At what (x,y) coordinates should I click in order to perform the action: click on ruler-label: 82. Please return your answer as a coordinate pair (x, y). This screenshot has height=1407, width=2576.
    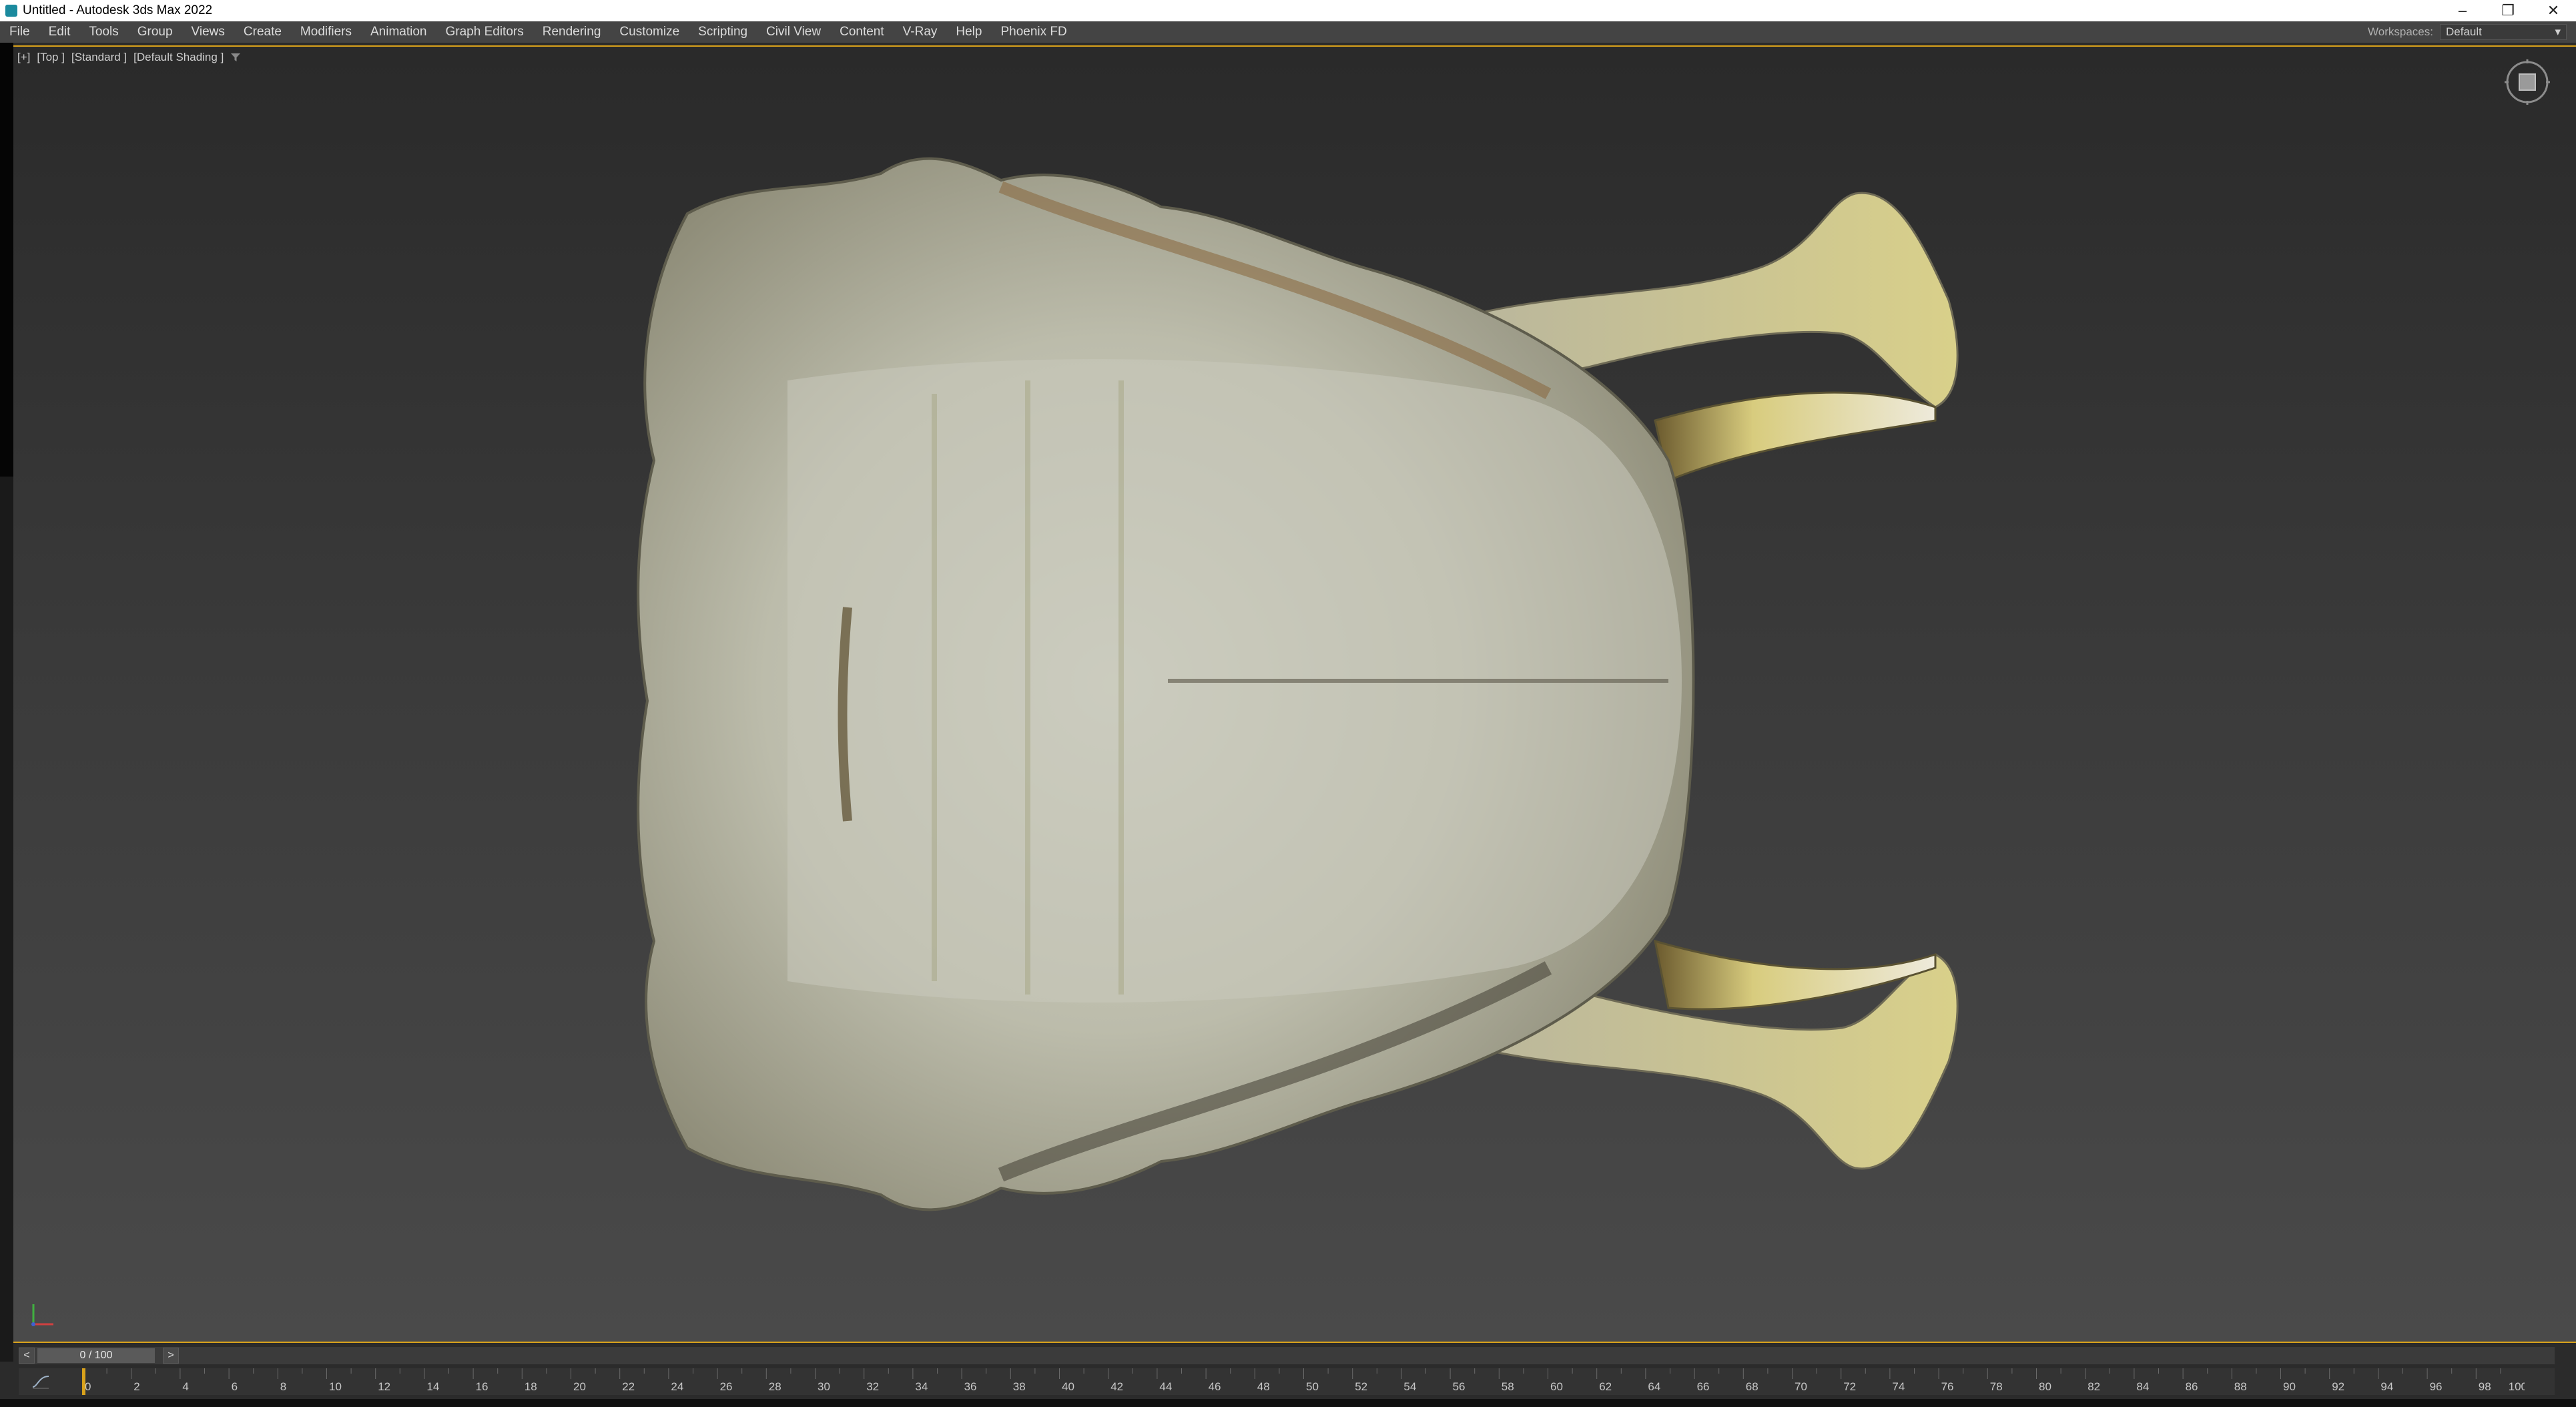
    Looking at the image, I should click on (2093, 1386).